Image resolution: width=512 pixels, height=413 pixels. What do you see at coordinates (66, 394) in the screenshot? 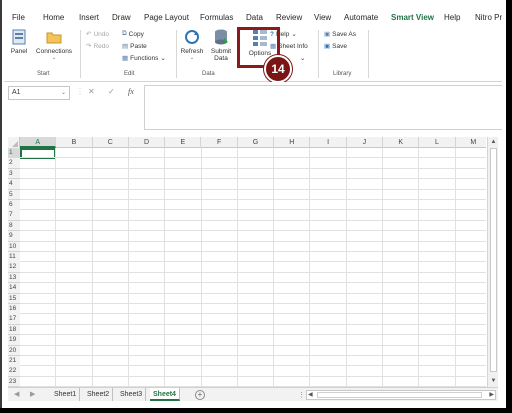
I see `sheet-tab-1: Sheet1` at bounding box center [66, 394].